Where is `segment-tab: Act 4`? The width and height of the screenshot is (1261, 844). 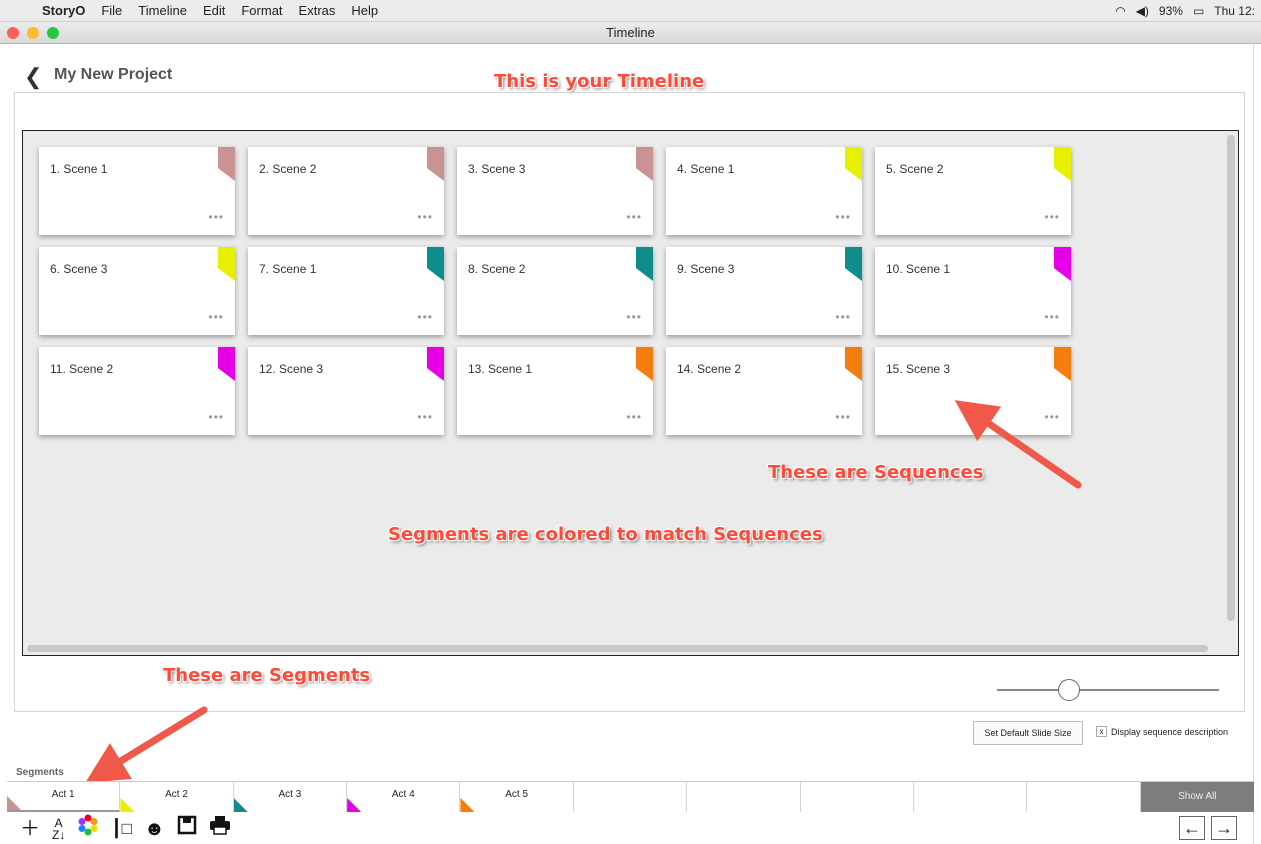
segment-tab: Act 4 is located at coordinates (404, 797).